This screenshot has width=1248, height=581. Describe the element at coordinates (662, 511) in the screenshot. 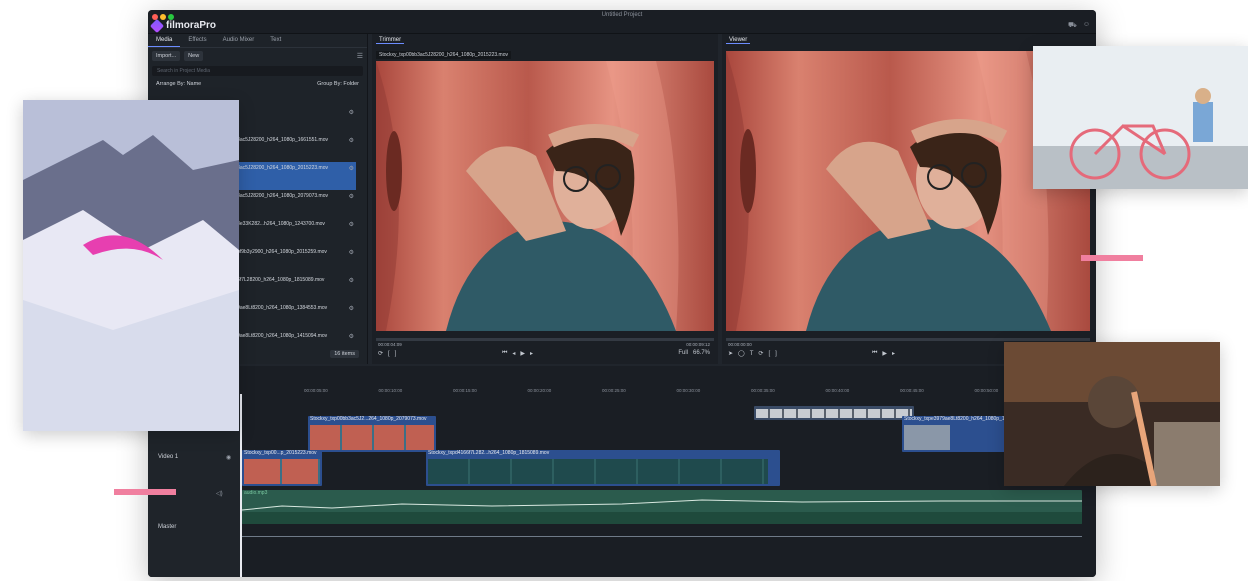

I see `audio-waveform` at that location.